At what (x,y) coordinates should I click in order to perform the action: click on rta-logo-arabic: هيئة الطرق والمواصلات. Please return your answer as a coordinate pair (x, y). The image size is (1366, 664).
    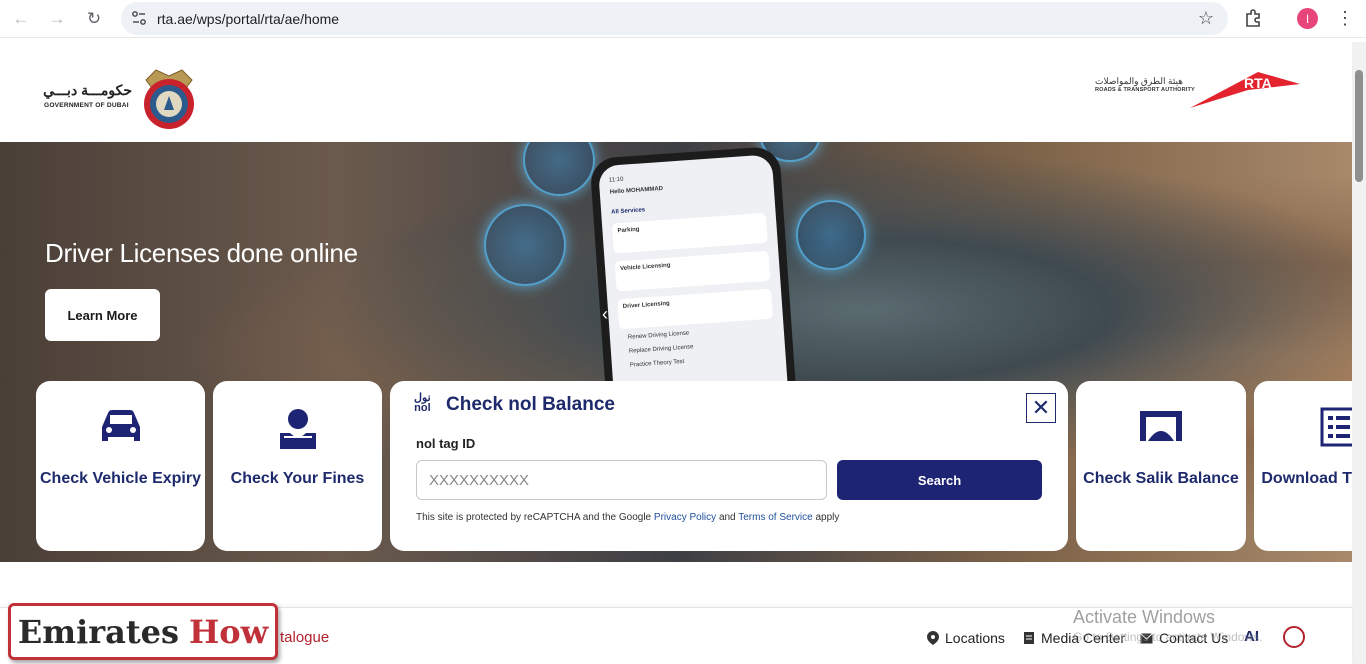
    Looking at the image, I should click on (1139, 81).